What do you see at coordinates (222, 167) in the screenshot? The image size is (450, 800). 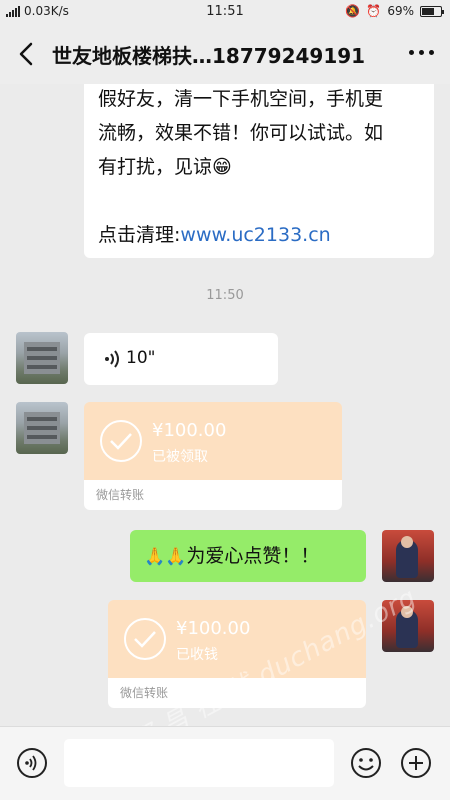 I see `grin-emoji: 😁` at bounding box center [222, 167].